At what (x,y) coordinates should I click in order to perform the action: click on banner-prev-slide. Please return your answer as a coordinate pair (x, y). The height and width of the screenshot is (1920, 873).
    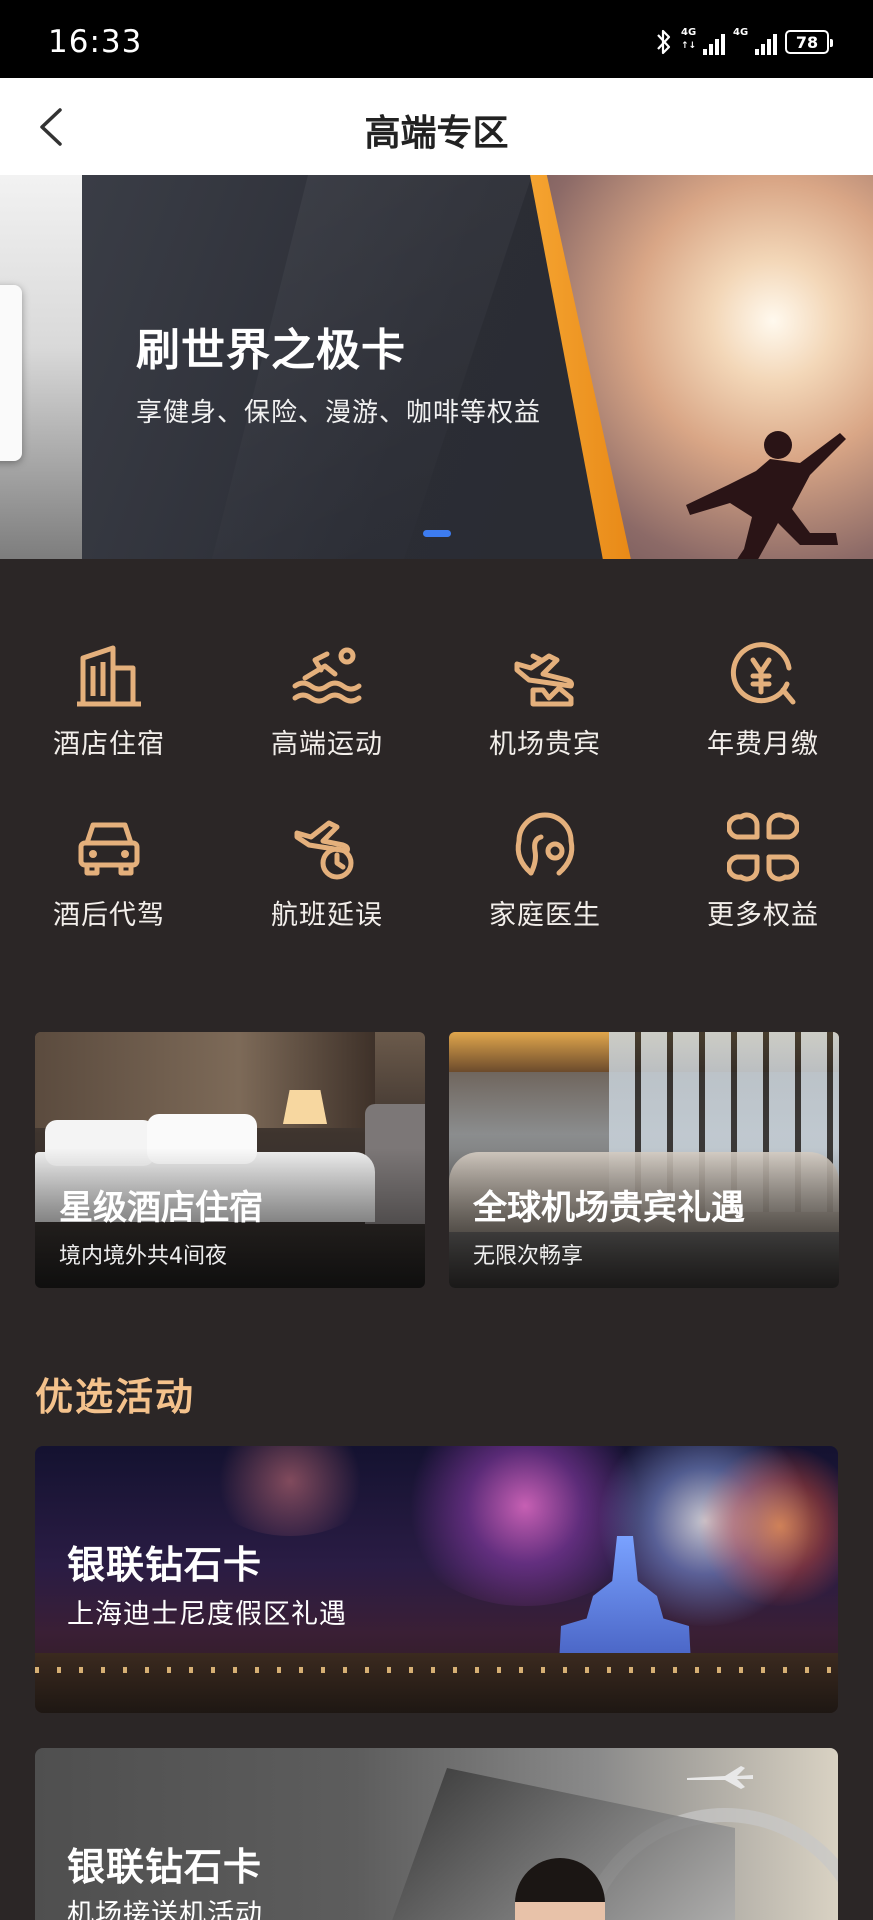
    Looking at the image, I should click on (41, 367).